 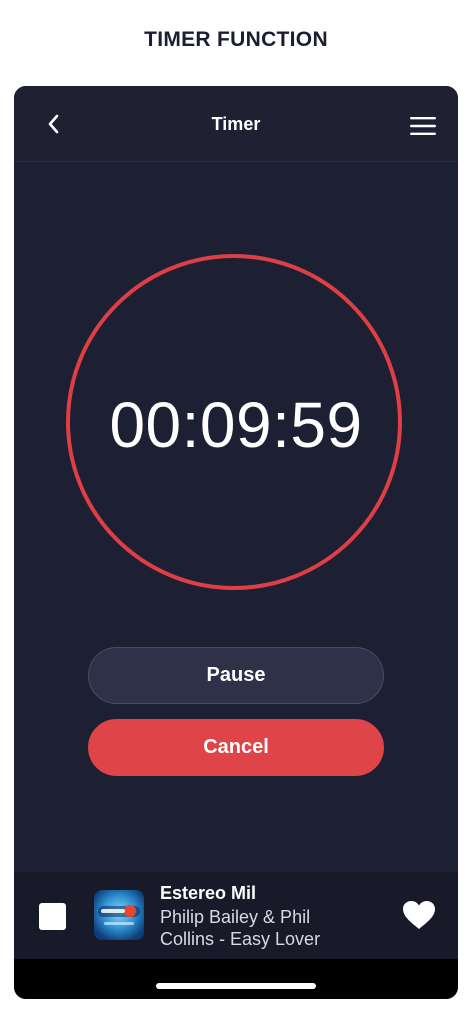 What do you see at coordinates (236, 39) in the screenshot?
I see `page-title: TIMER FUNCTION` at bounding box center [236, 39].